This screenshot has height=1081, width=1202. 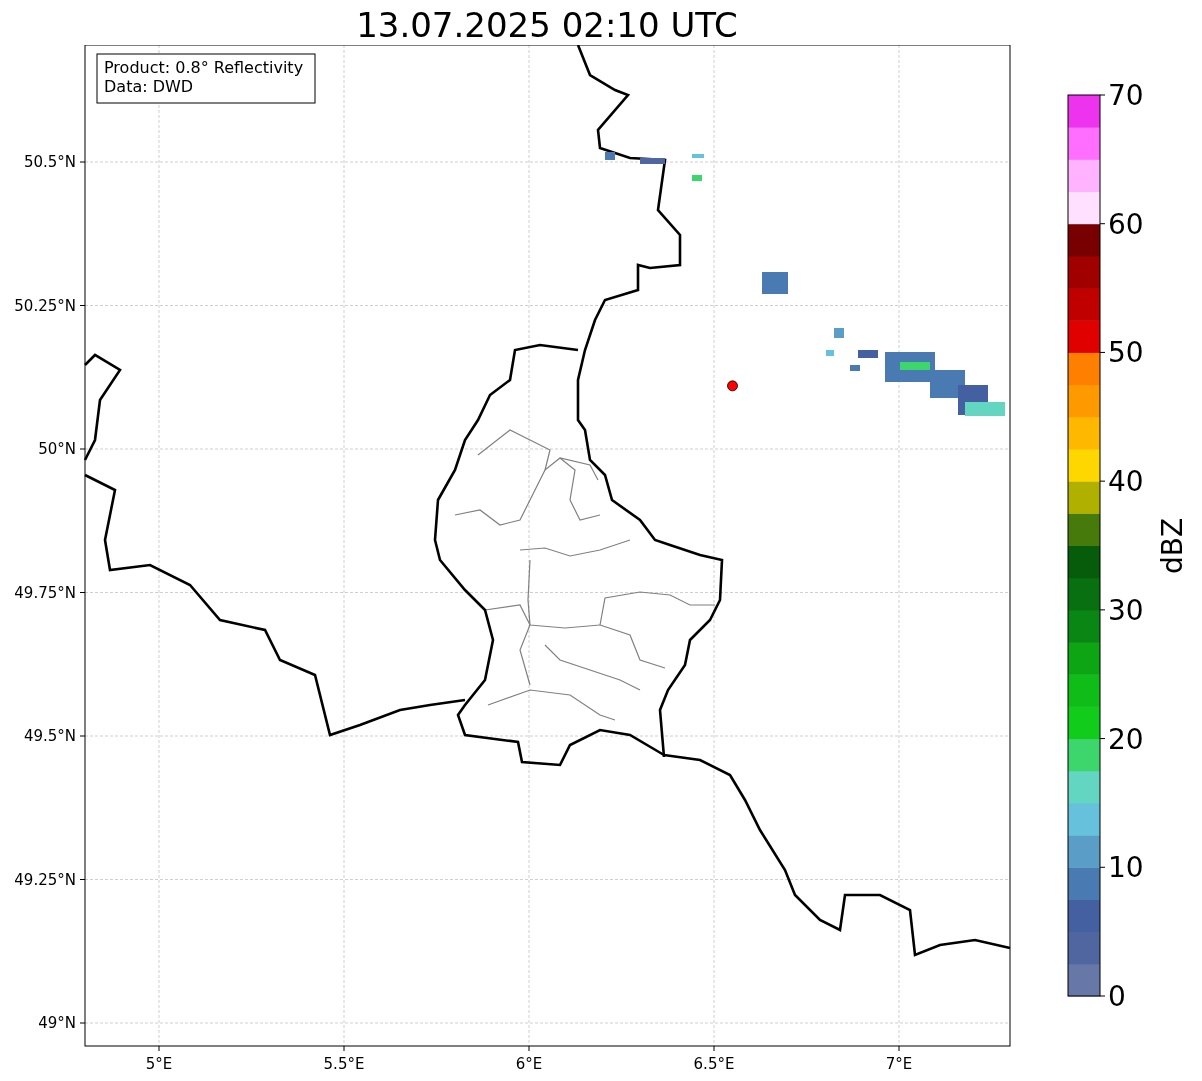 I want to click on axis-tick-label: 7°E, so click(x=899, y=1064).